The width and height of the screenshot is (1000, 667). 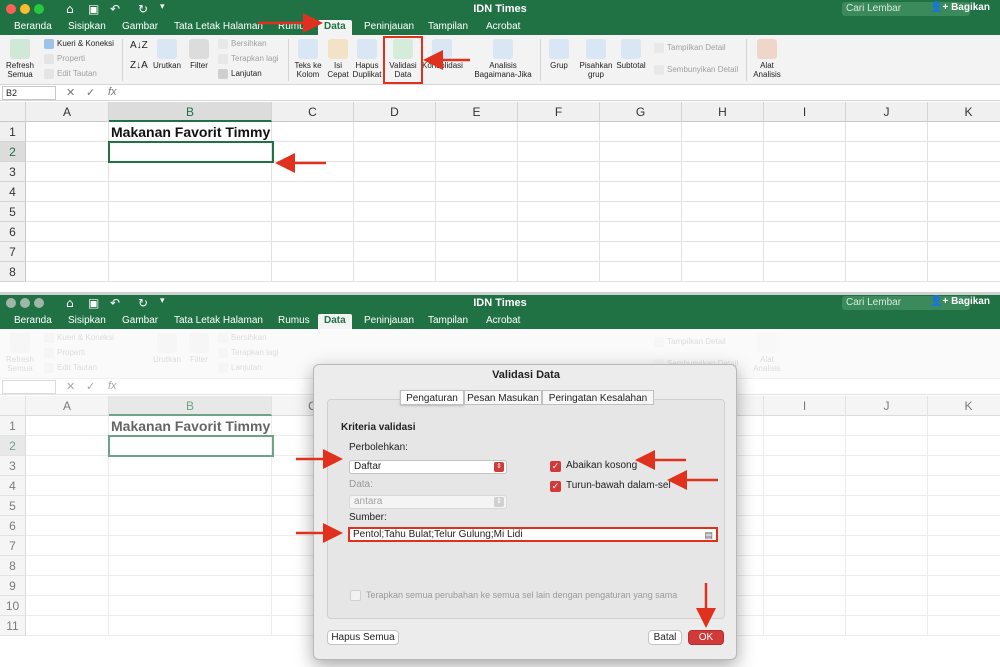 What do you see at coordinates (367, 70) in the screenshot?
I see `remove-duplicates-label: Hapus Duplikat` at bounding box center [367, 70].